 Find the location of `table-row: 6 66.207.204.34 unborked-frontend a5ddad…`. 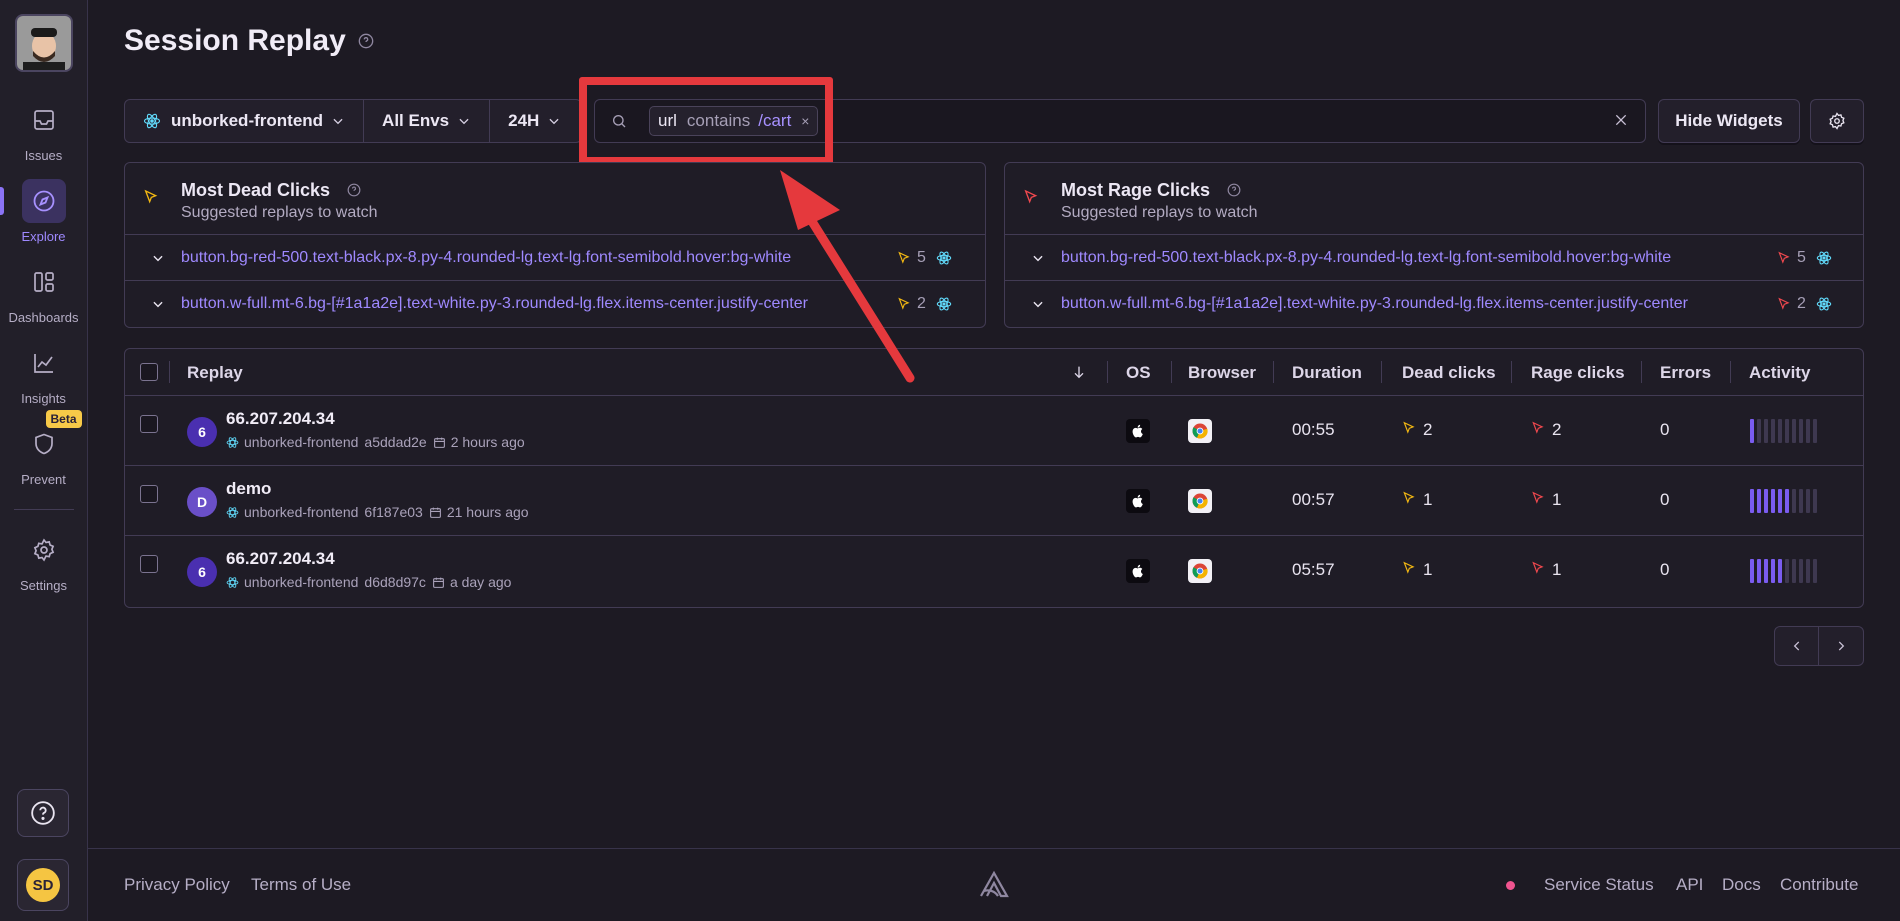

table-row: 6 66.207.204.34 unborked-frontend a5ddad… is located at coordinates (994, 431).